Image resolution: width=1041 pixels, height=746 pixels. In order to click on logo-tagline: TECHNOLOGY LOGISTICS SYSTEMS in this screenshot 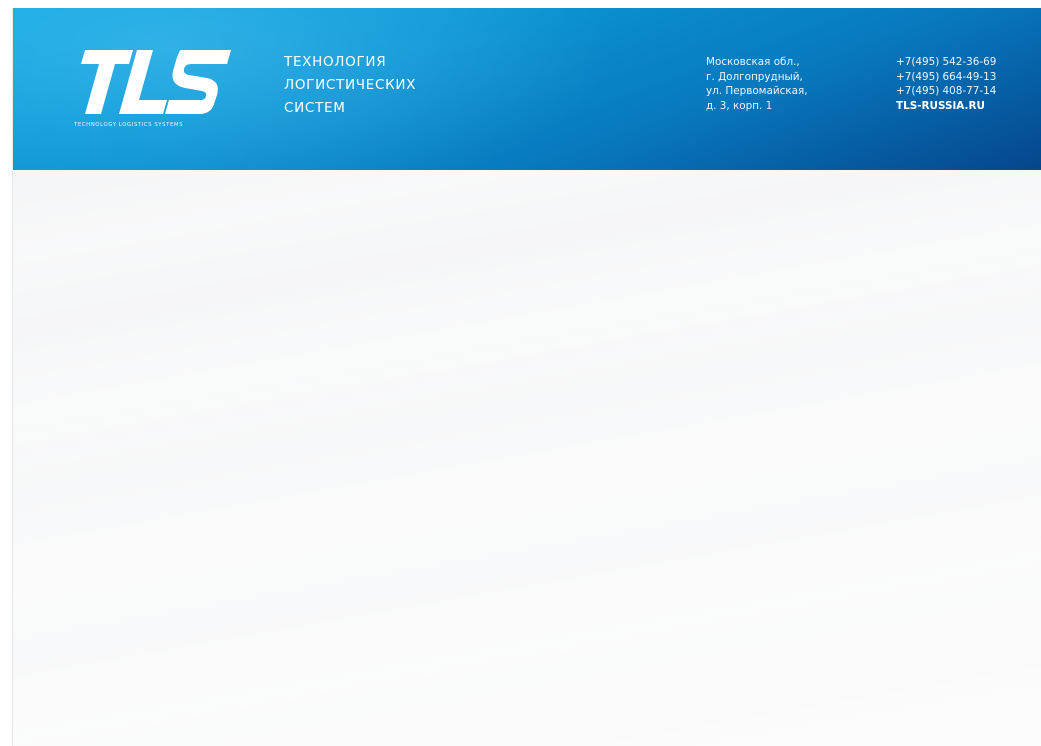, I will do `click(129, 125)`.